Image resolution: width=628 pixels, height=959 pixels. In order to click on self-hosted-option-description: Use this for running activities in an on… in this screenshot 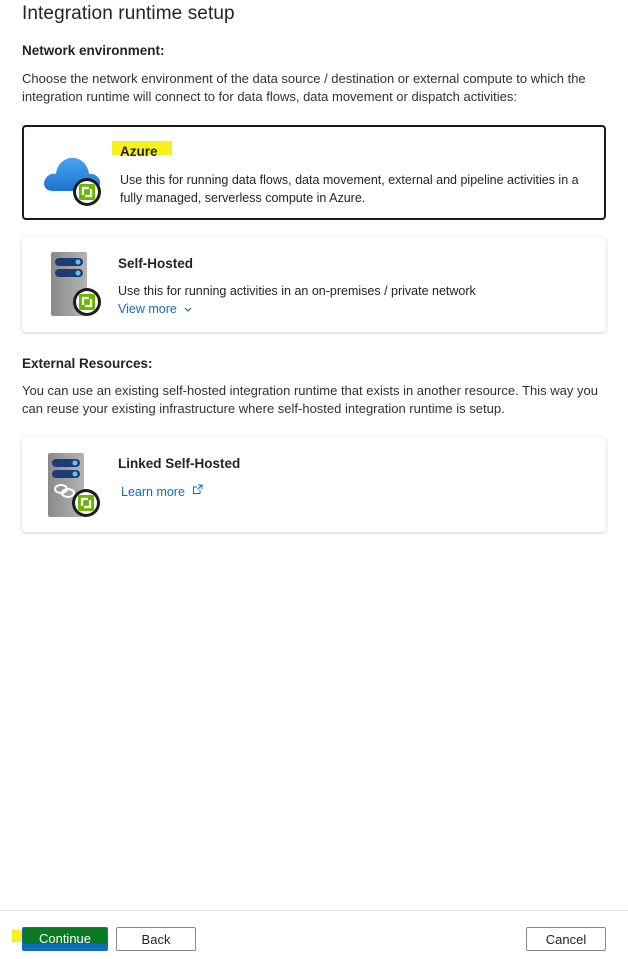, I will do `click(297, 291)`.